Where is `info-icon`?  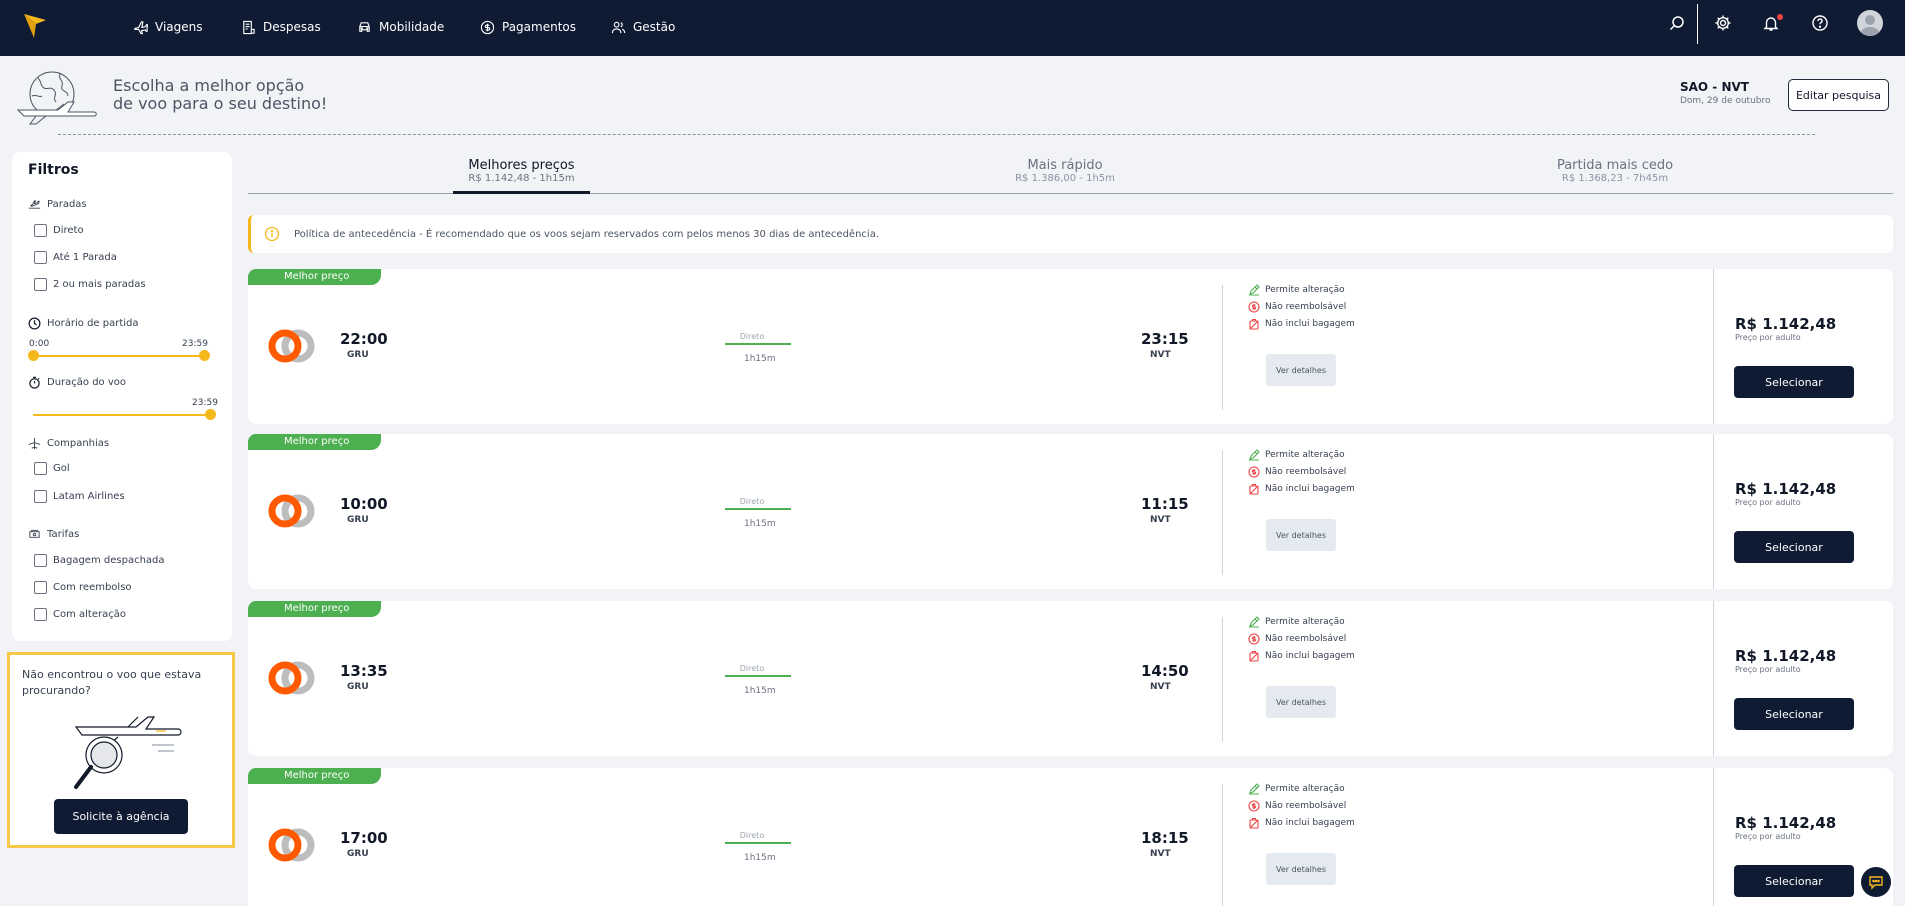
info-icon is located at coordinates (272, 234).